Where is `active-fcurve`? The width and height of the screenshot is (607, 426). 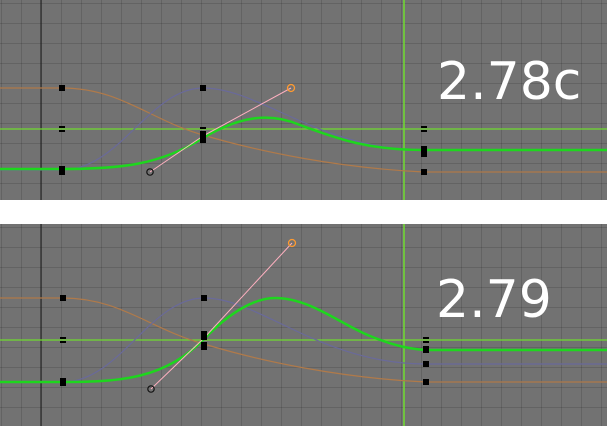 active-fcurve is located at coordinates (303, 143).